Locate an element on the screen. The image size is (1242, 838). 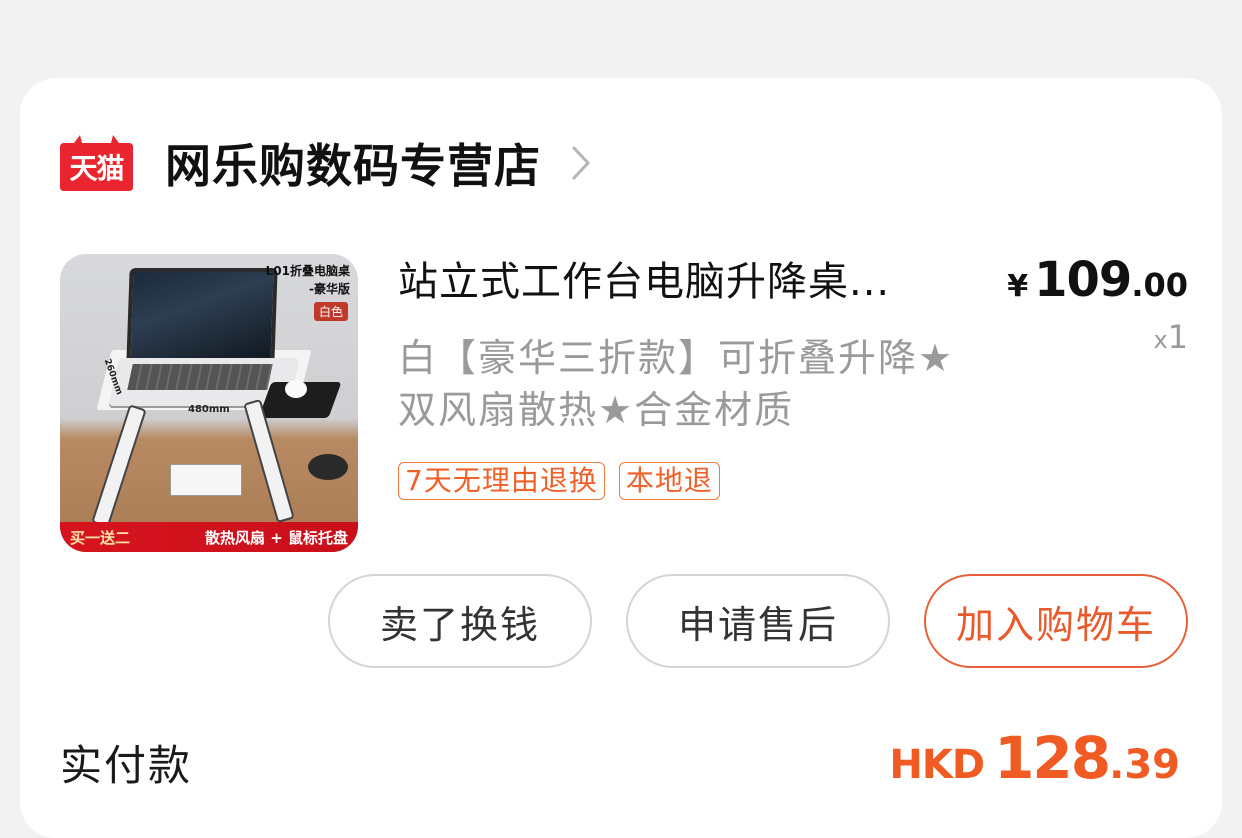
tmall-badge-text: 天猫 is located at coordinates (96, 168).